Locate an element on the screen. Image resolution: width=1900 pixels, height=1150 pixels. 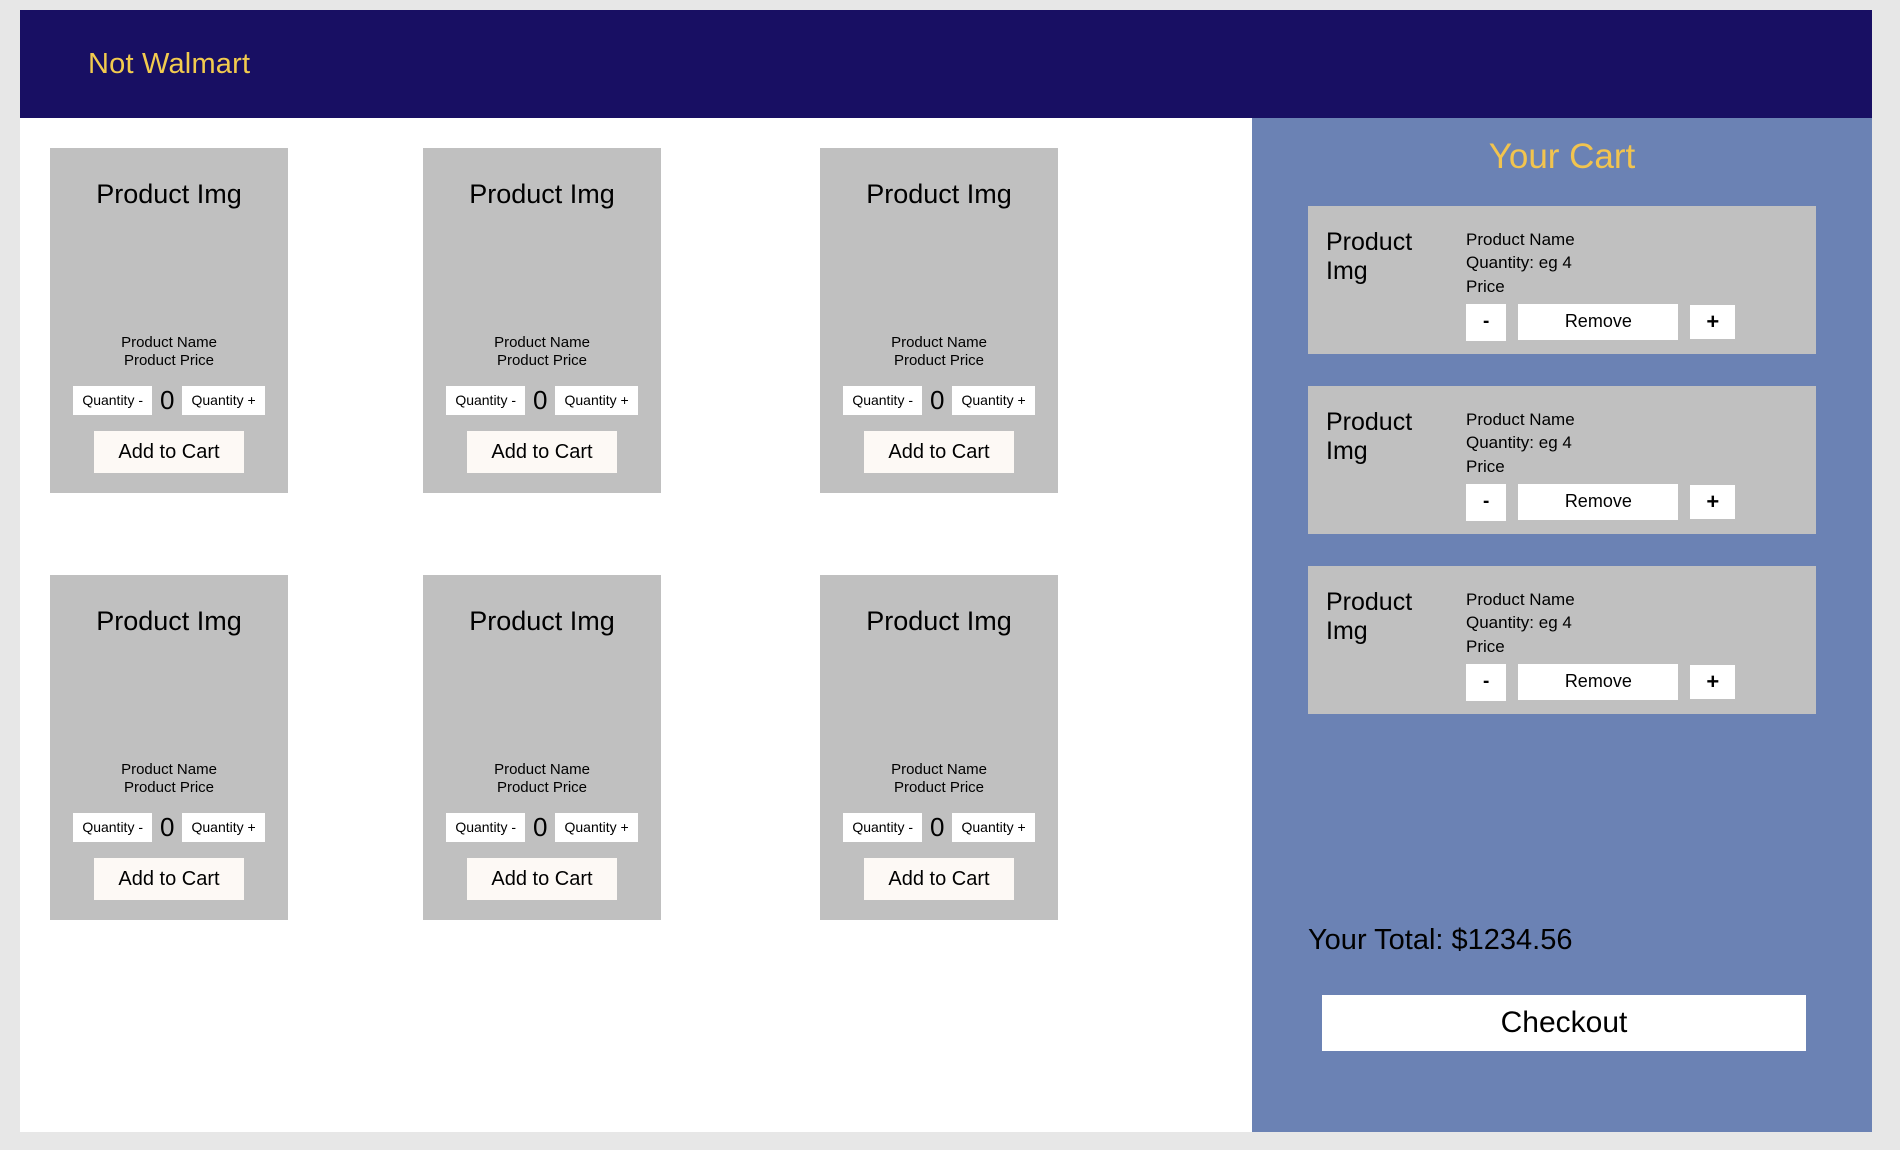
brand-logo: Not Walmart is located at coordinates (169, 64).